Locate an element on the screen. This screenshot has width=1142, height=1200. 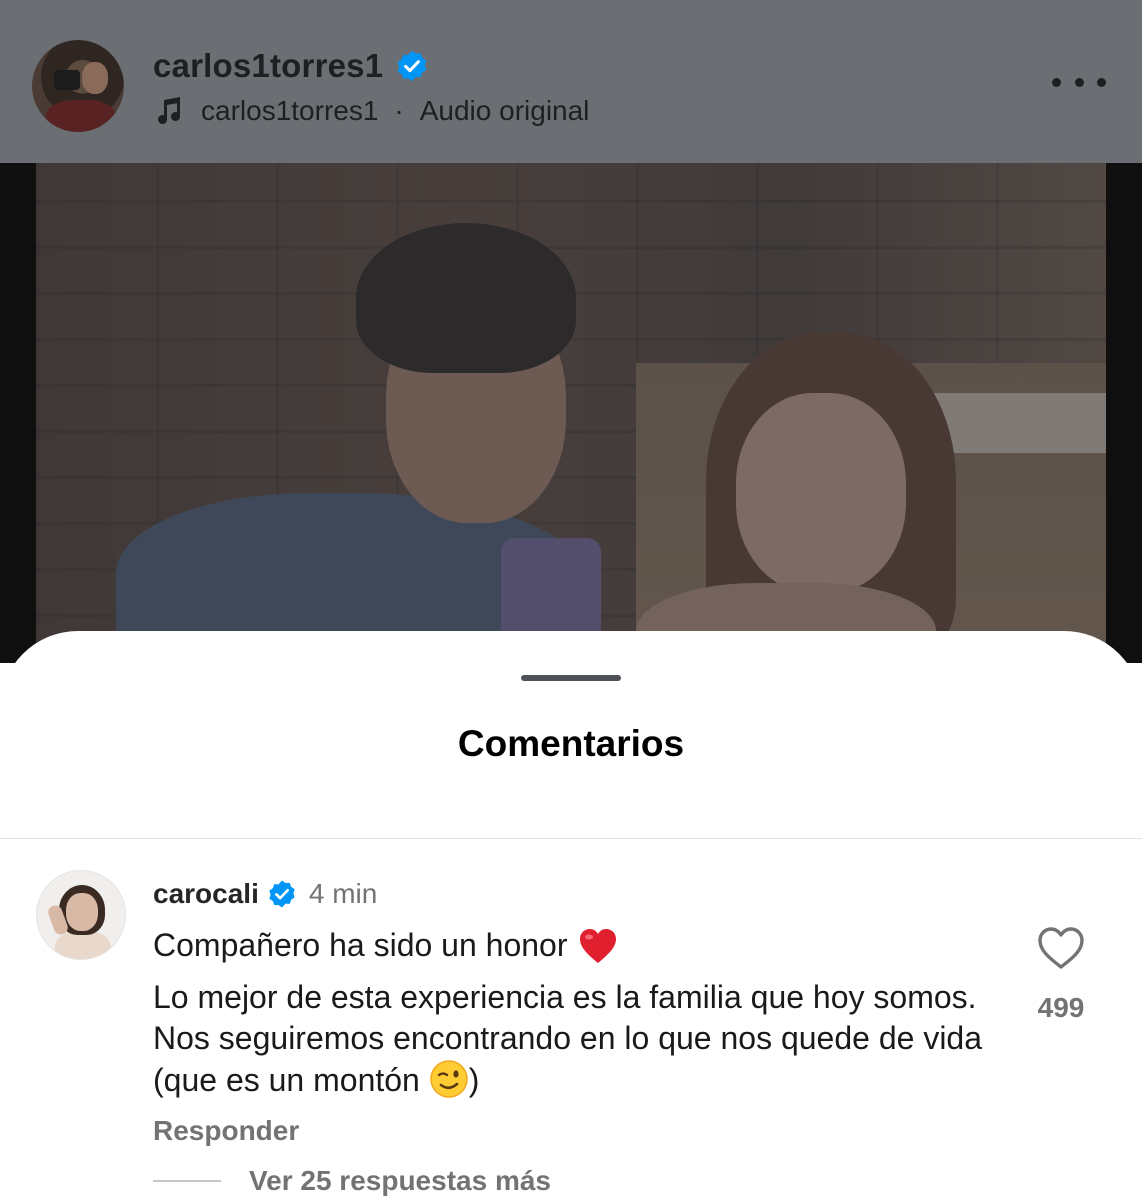
winking-face-emoji is located at coordinates (448, 1079).